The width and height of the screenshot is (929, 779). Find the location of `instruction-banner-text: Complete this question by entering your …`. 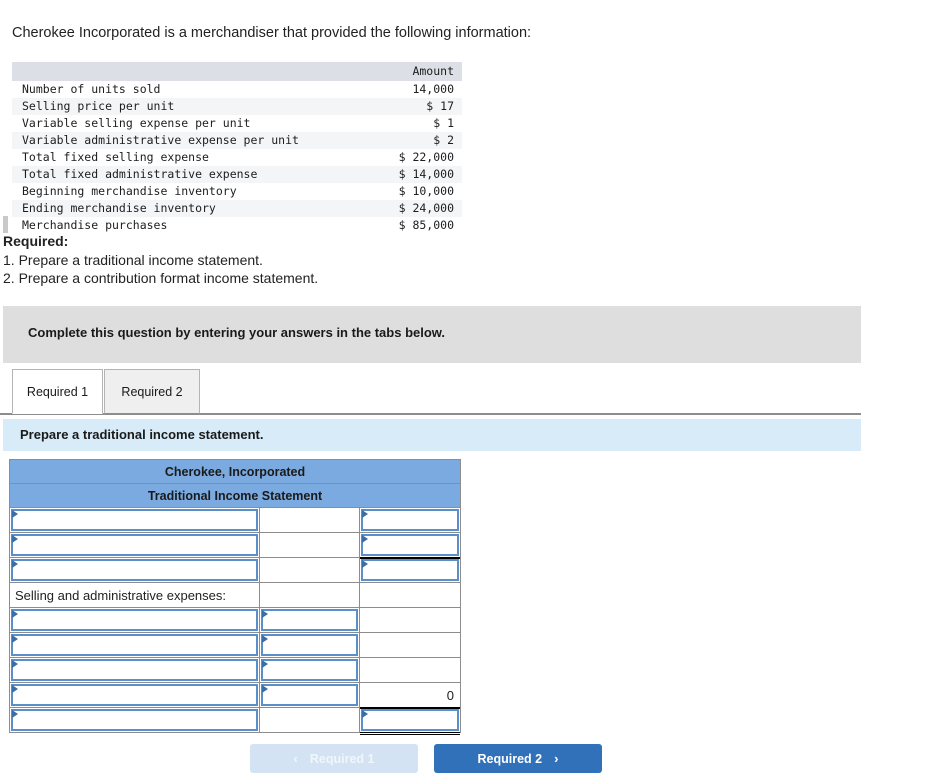

instruction-banner-text: Complete this question by entering your … is located at coordinates (237, 332).